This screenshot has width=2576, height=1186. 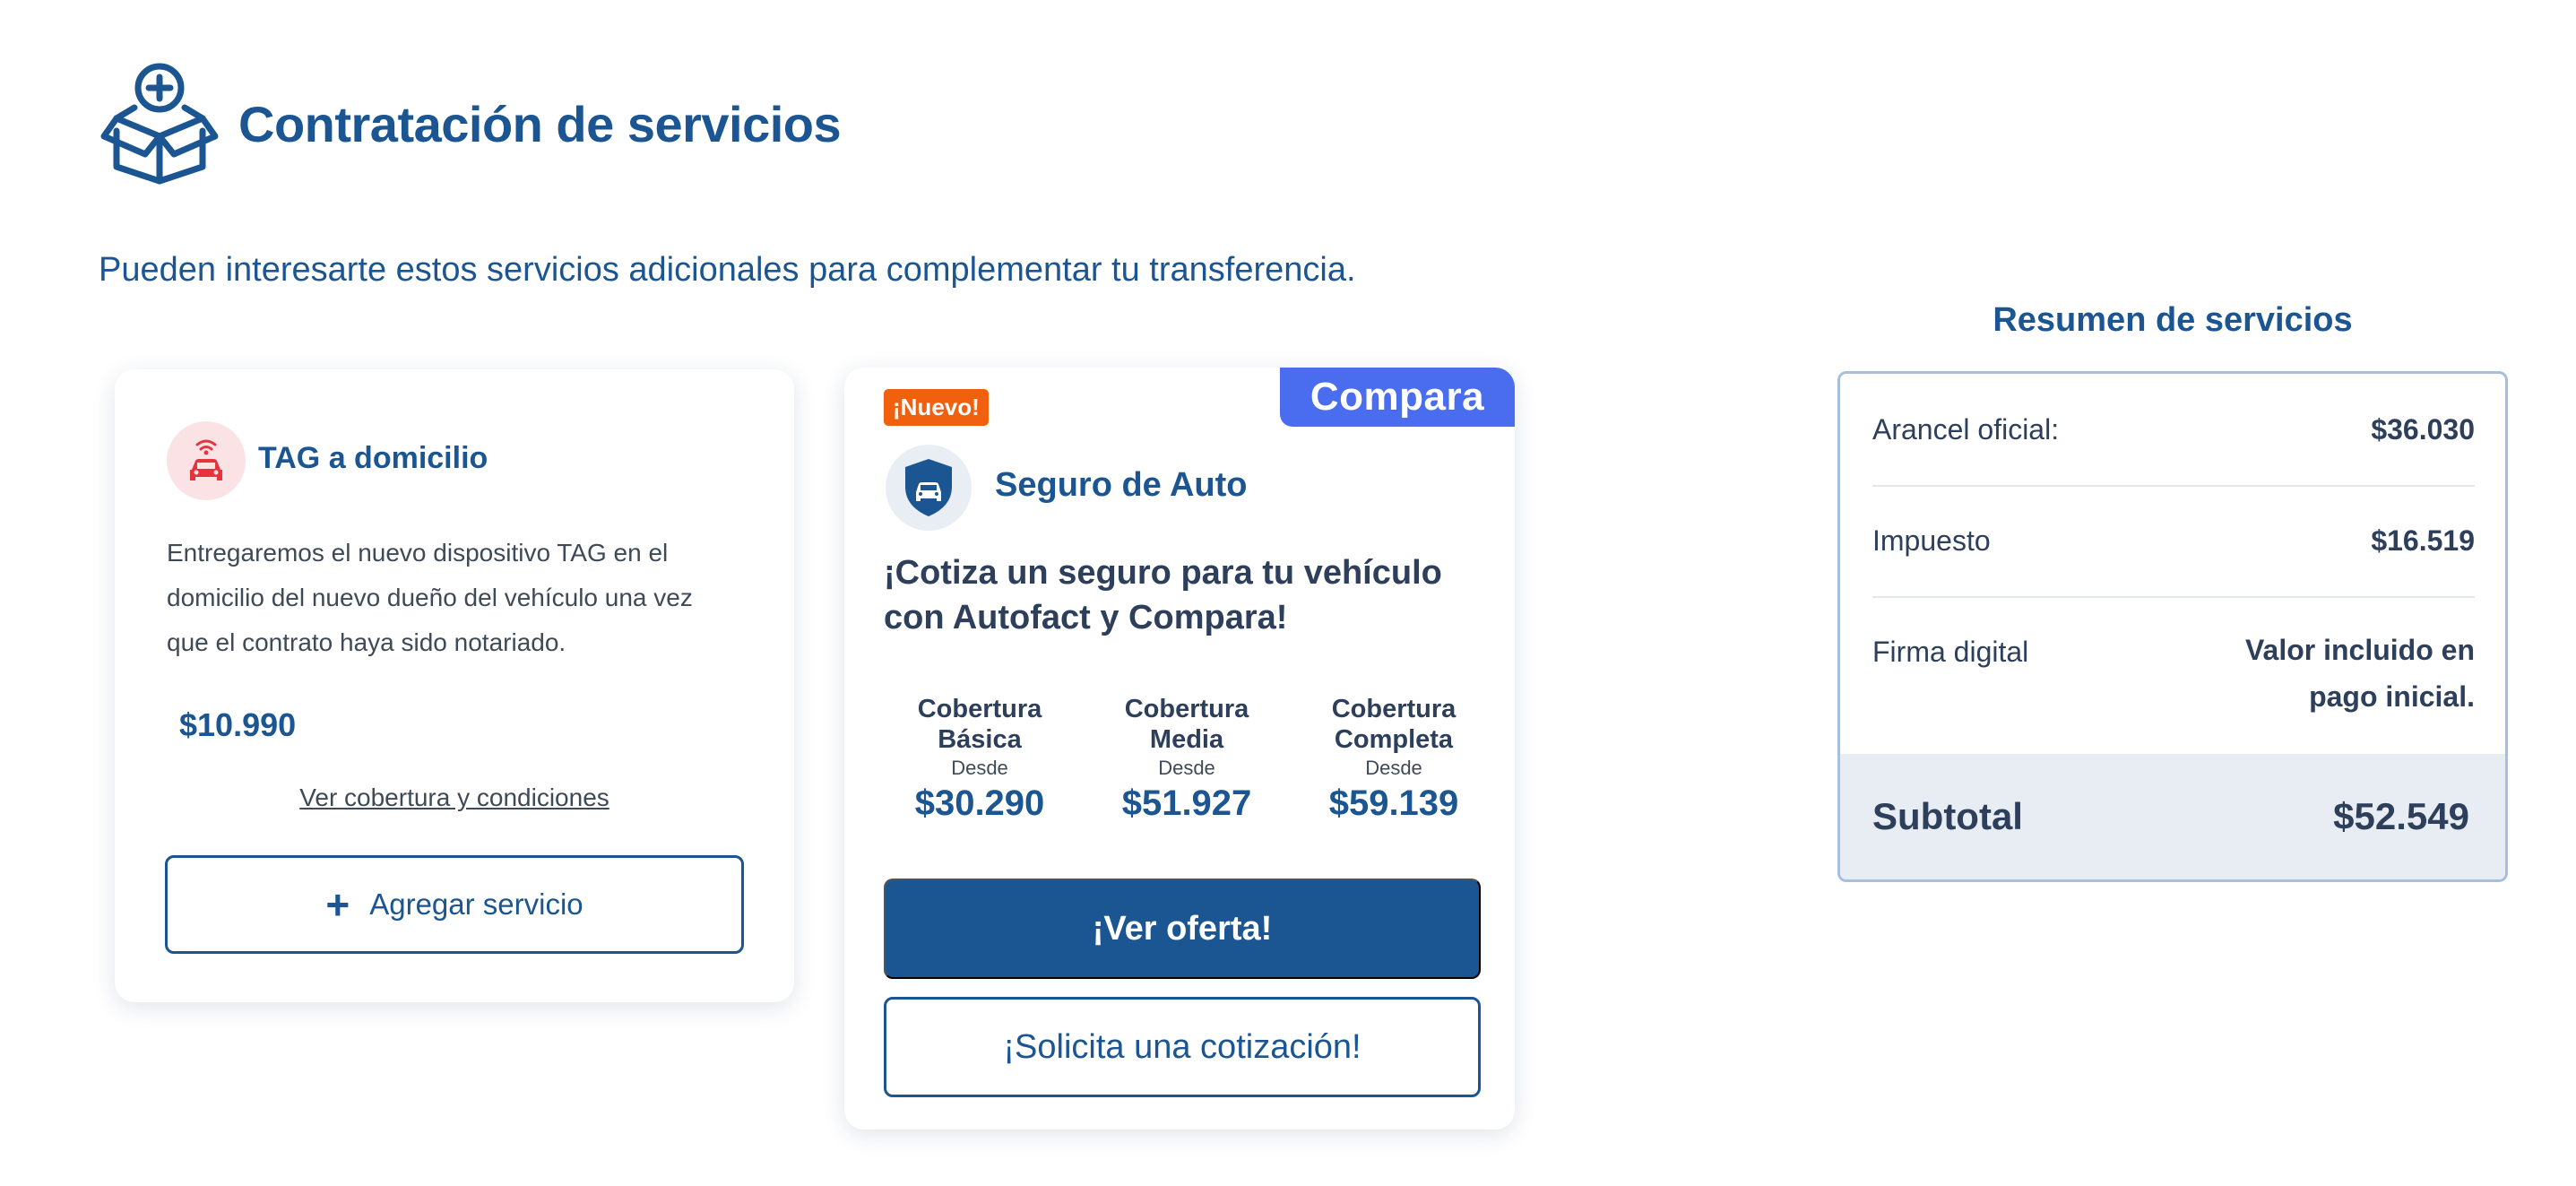 What do you see at coordinates (979, 803) in the screenshot?
I see `coverage-price: $30.290` at bounding box center [979, 803].